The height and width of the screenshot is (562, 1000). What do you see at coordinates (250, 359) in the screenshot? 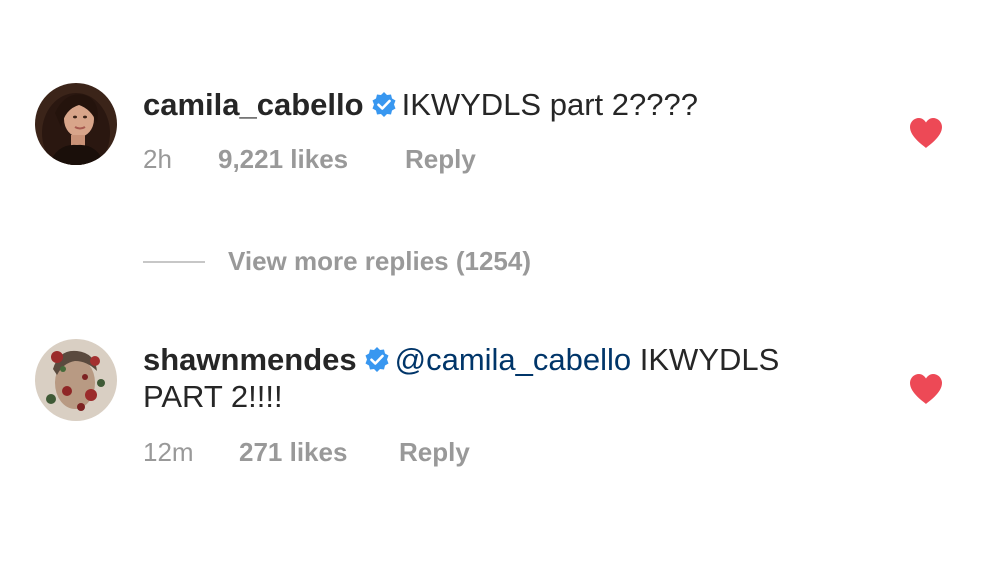
I see `username-link: shawnmendes` at bounding box center [250, 359].